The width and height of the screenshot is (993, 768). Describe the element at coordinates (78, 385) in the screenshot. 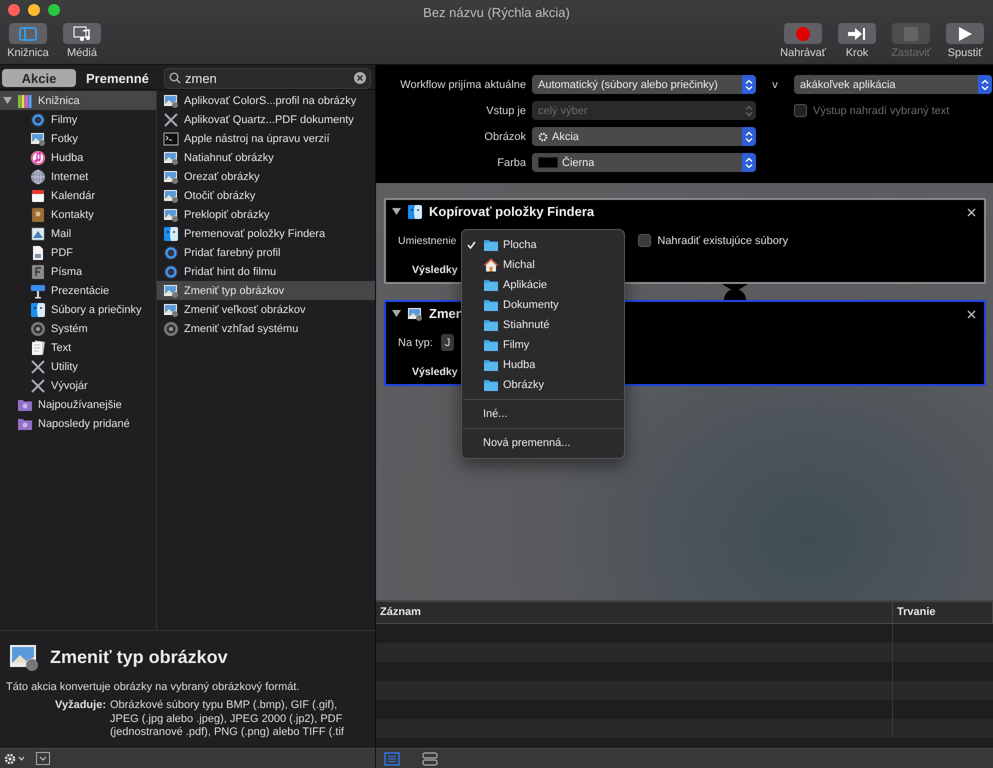

I see `library-item: Vývojár` at that location.